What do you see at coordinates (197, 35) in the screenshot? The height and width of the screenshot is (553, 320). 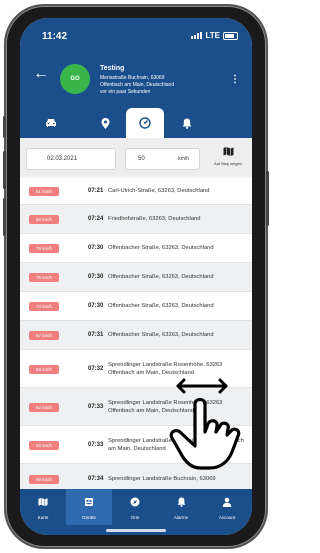 I see `signal-icon` at bounding box center [197, 35].